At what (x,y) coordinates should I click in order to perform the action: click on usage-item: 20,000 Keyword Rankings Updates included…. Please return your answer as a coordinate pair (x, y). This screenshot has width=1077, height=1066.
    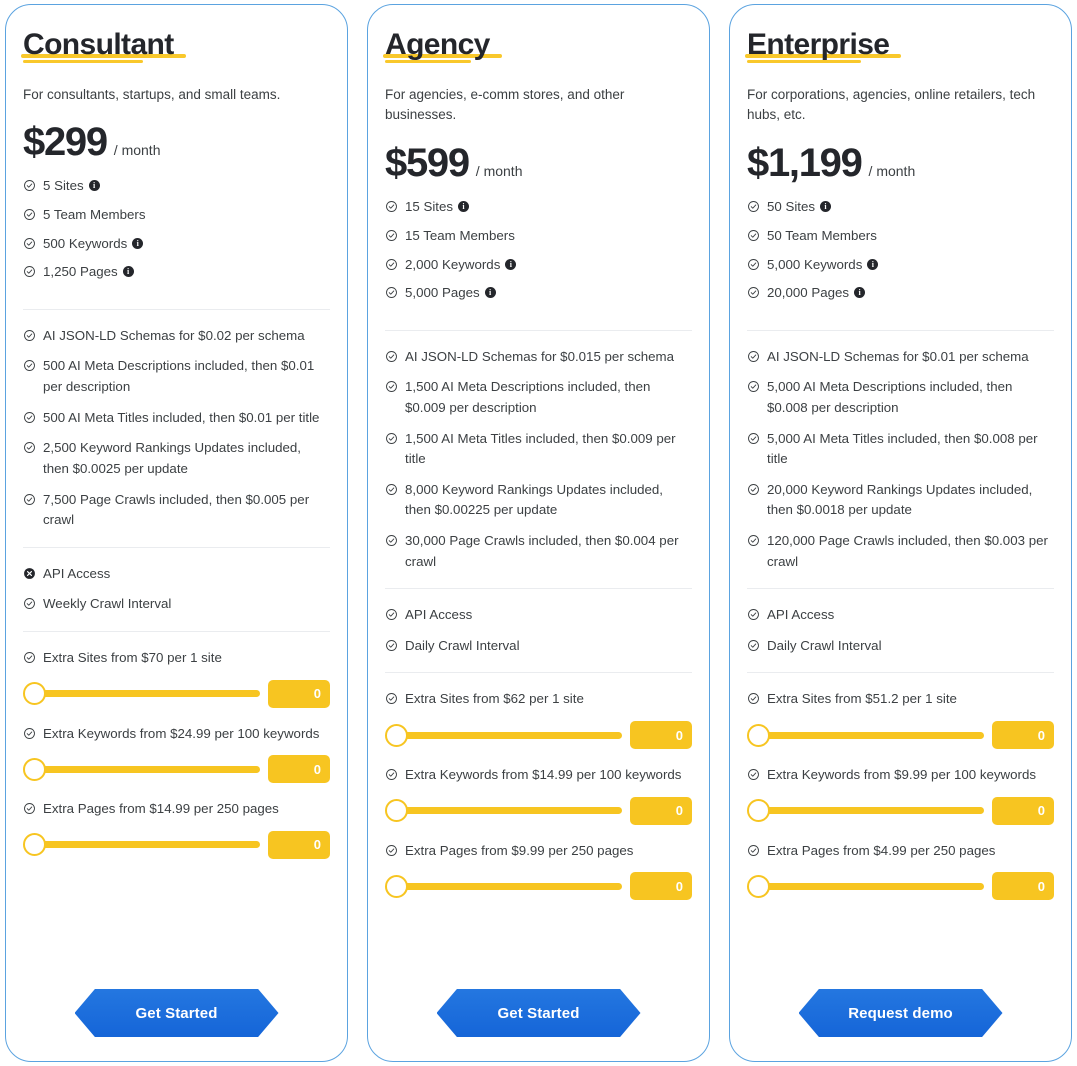
    Looking at the image, I should click on (900, 500).